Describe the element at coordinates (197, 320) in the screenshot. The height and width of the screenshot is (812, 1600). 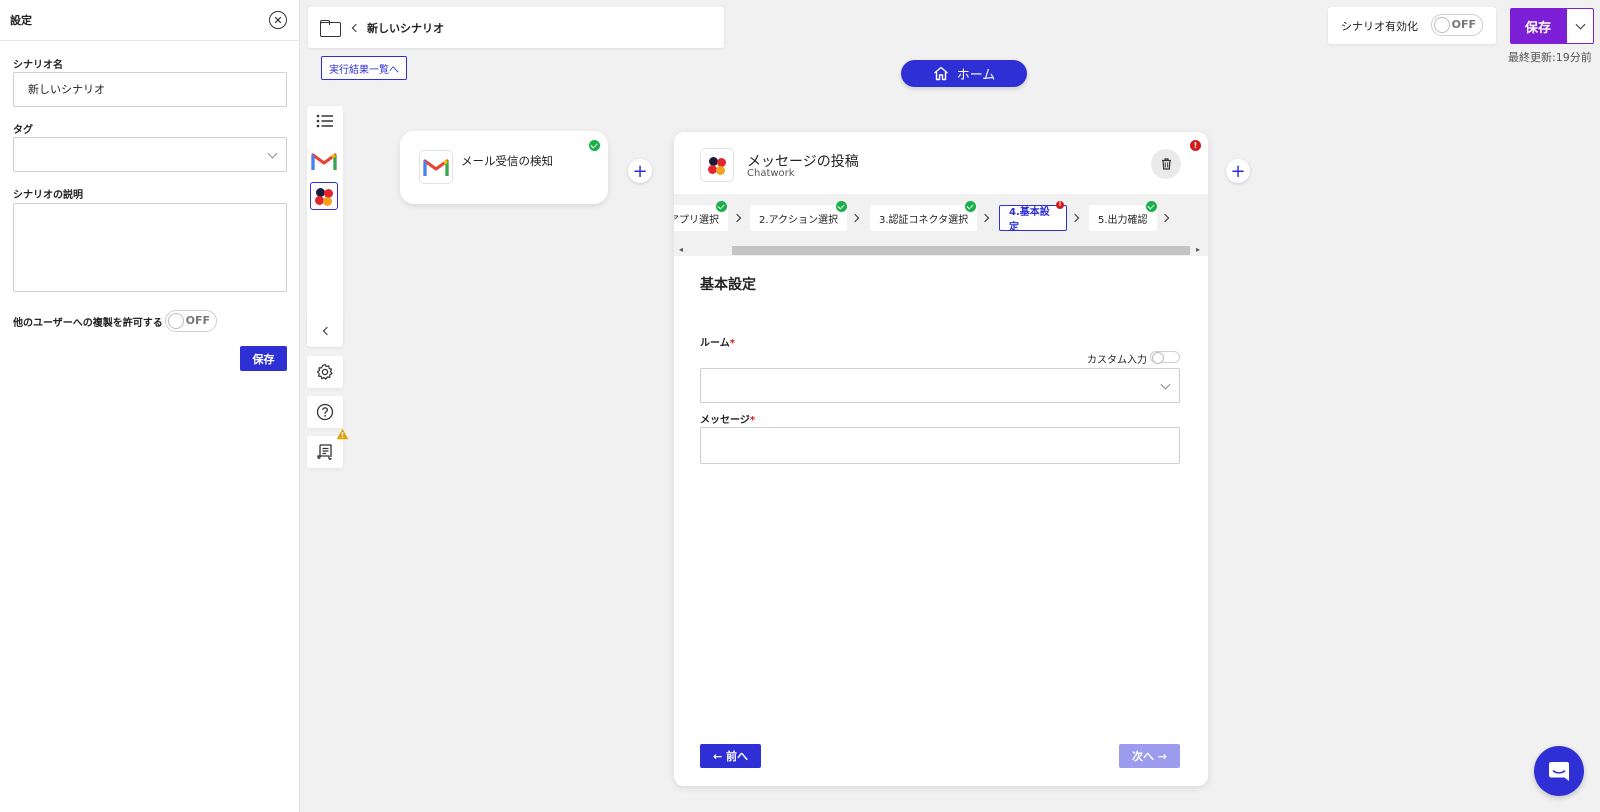
I see `allow-copy-toggle-text: OFF` at that location.